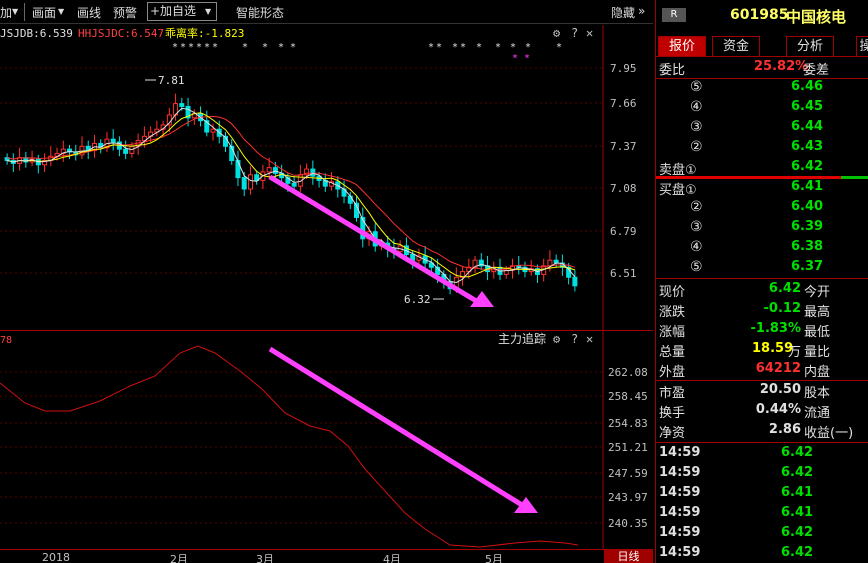 The height and width of the screenshot is (563, 868). I want to click on fundamental-row: 净资 2.86 收益(一), so click(762, 431).